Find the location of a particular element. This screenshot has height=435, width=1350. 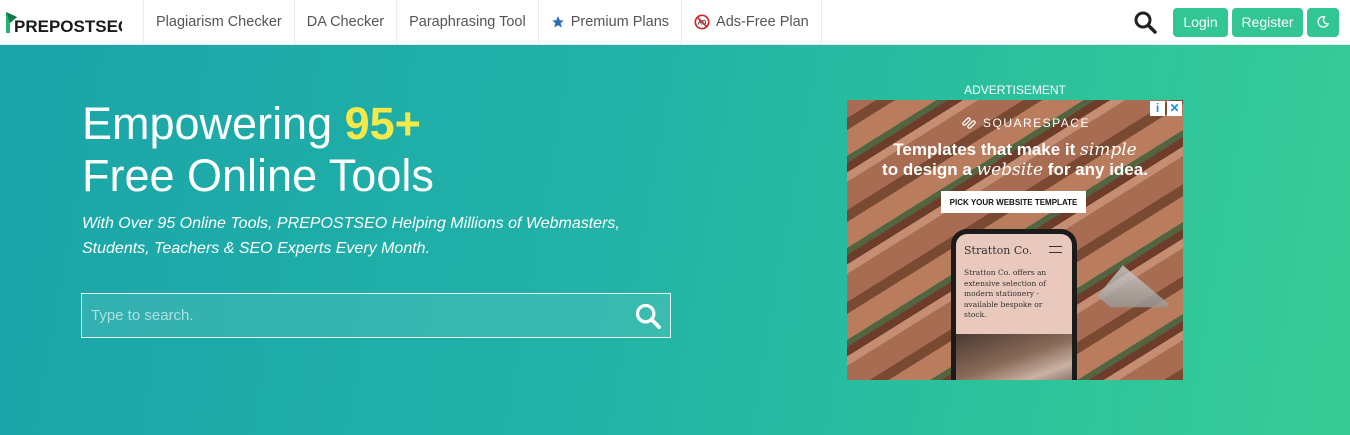

nav-plagiarism-checker: Plagiarism Checker is located at coordinates (218, 22).